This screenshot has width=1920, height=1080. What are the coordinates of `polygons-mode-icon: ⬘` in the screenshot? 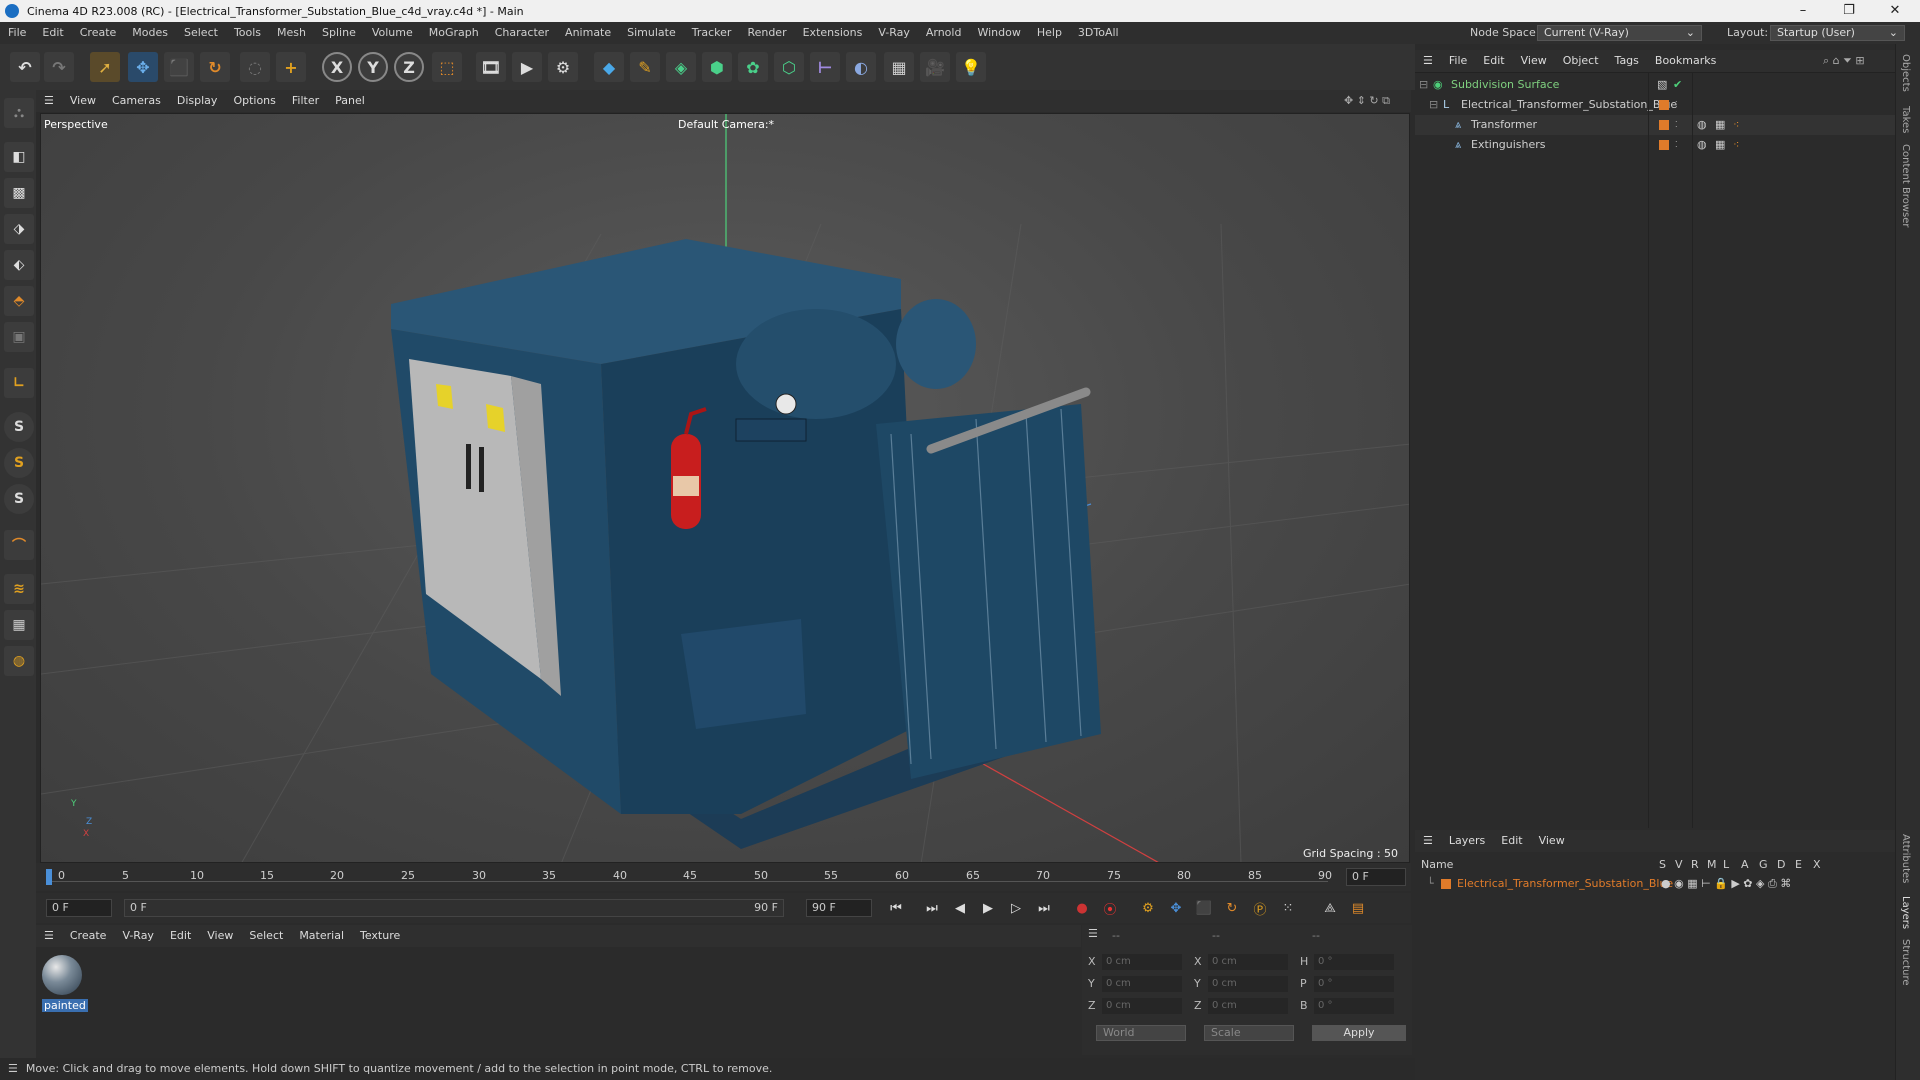 It's located at (19, 301).